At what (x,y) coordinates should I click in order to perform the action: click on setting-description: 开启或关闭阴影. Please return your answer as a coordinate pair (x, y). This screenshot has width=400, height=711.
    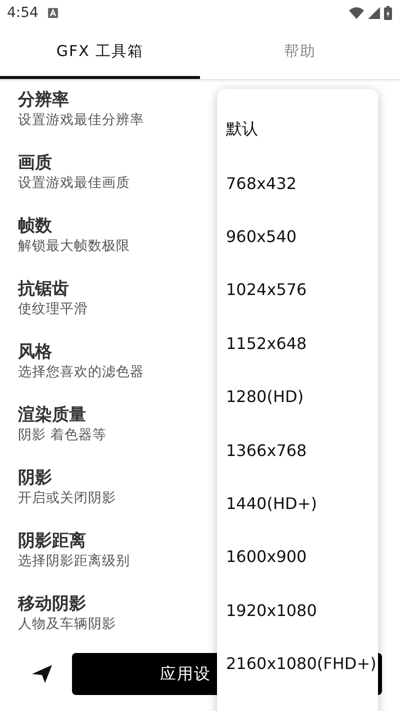
    Looking at the image, I should click on (67, 498).